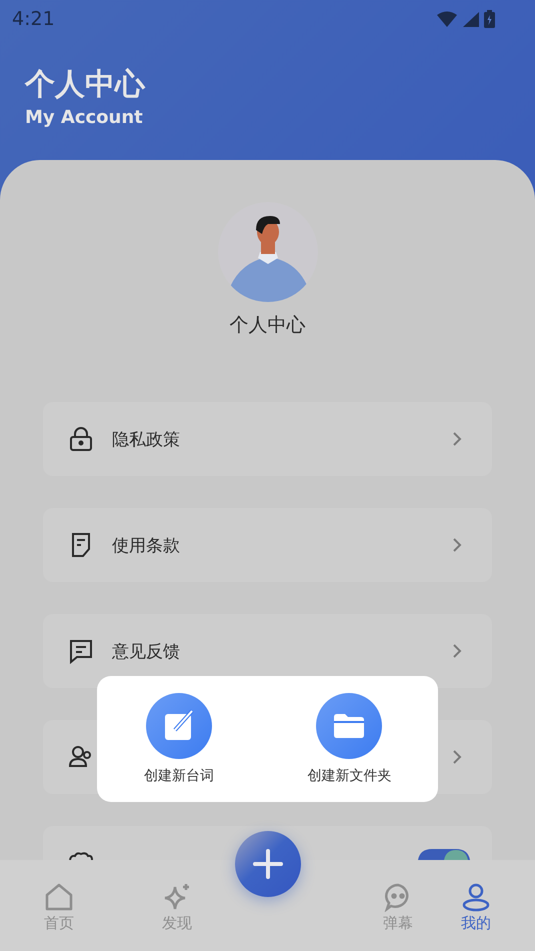 This screenshot has height=951, width=535. What do you see at coordinates (268, 864) in the screenshot?
I see `plus-icon` at bounding box center [268, 864].